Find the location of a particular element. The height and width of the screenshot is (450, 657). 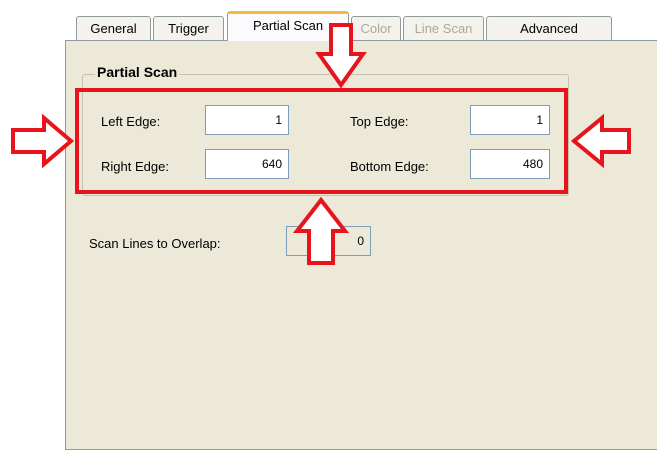

arrow-left-icon is located at coordinates (600, 141).